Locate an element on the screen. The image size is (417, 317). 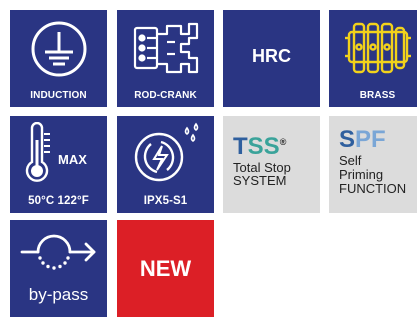
spf-line1: Self is located at coordinates (350, 160).